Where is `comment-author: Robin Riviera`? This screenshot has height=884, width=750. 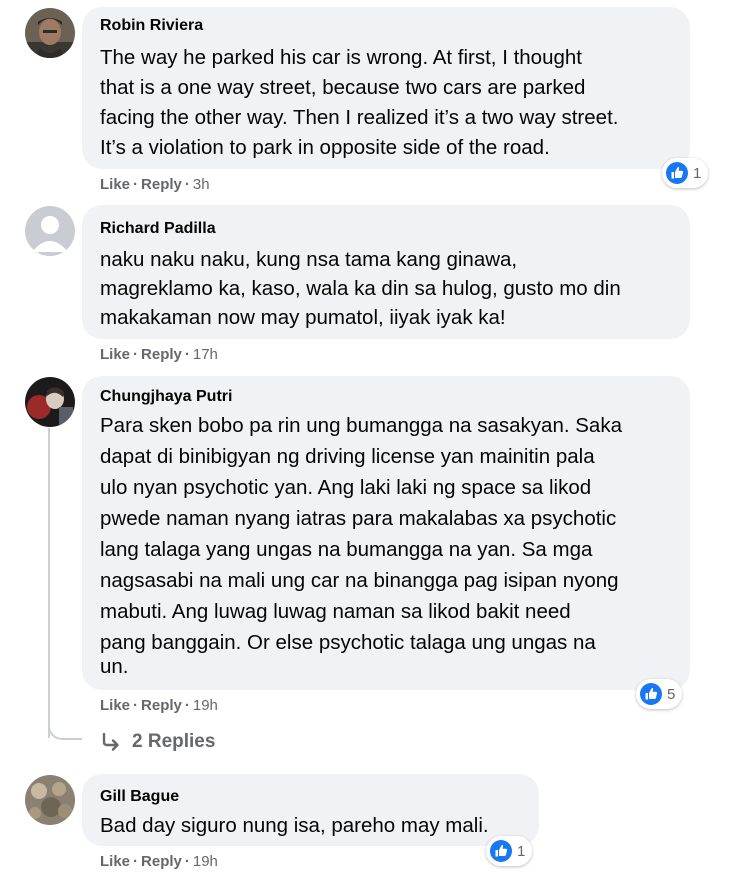
comment-author: Robin Riviera is located at coordinates (151, 26).